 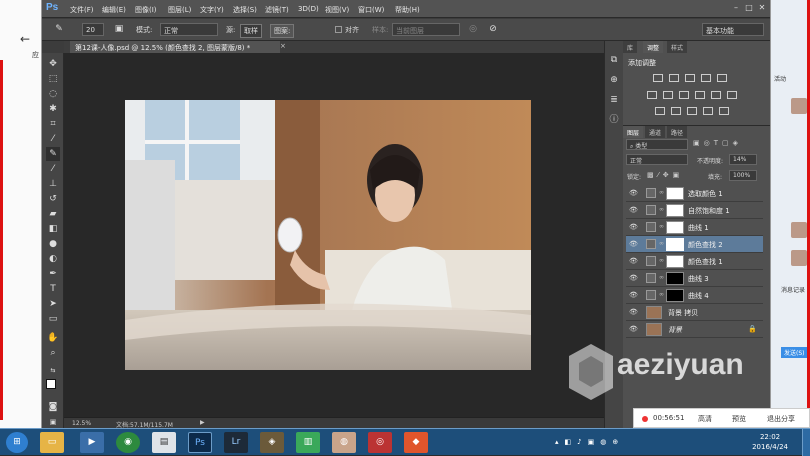 What do you see at coordinates (793, 289) in the screenshot?
I see `chat-history-link: 消息记录` at bounding box center [793, 289].